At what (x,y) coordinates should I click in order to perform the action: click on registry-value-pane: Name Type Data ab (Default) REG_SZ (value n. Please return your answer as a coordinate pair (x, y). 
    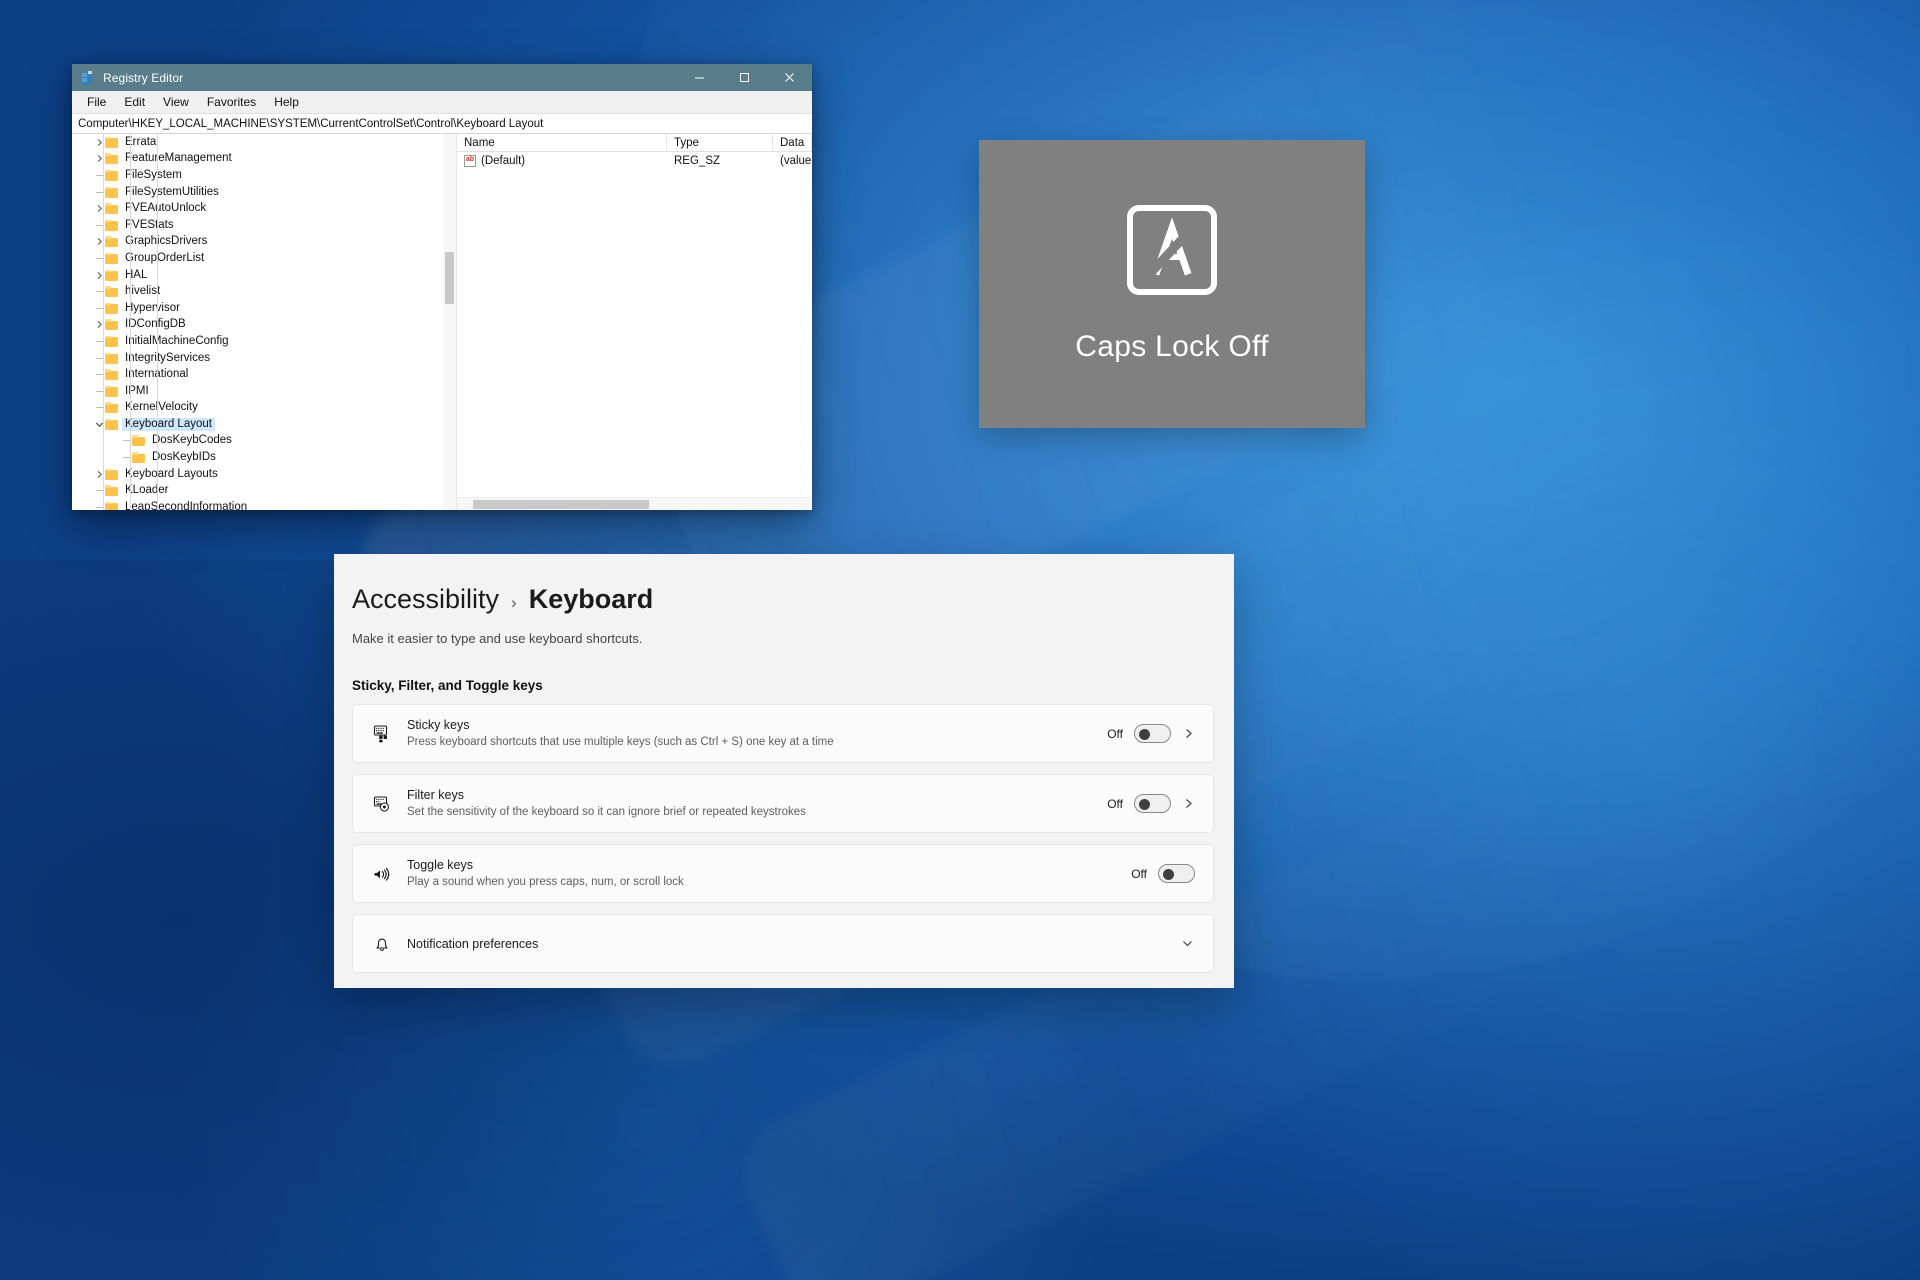
    Looking at the image, I should click on (634, 322).